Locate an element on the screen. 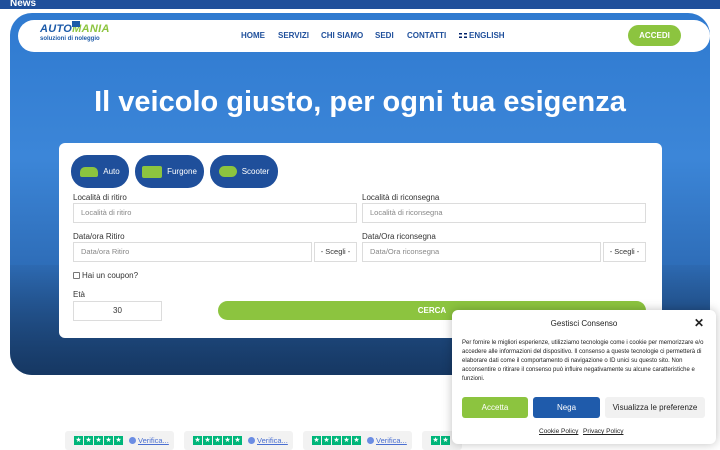  logo-flag-icon is located at coordinates (76, 24).